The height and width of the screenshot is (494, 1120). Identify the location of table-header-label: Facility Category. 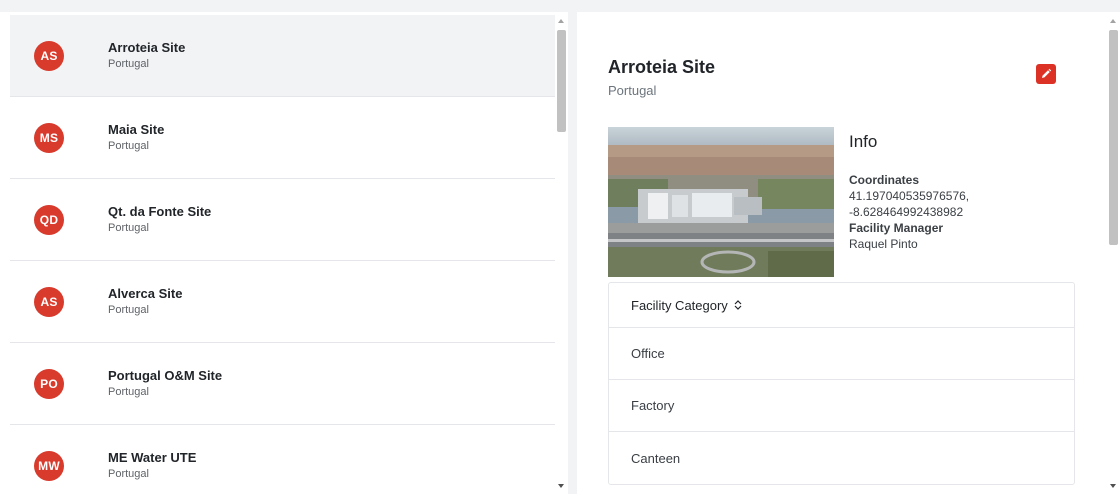
(679, 305).